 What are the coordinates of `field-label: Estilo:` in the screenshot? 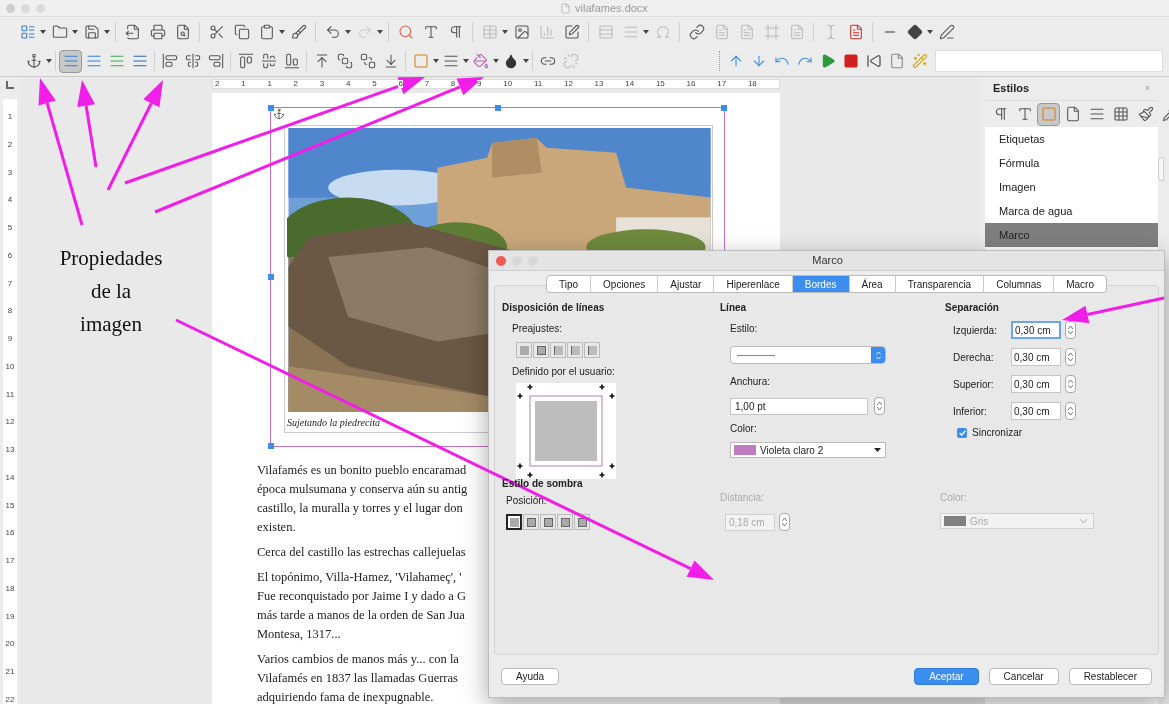 It's located at (744, 329).